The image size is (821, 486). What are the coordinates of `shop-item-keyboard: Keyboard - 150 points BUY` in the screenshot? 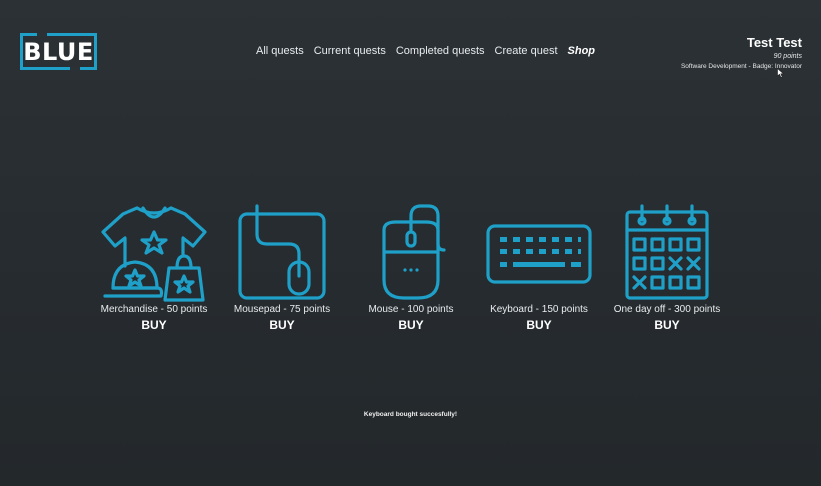 It's located at (539, 268).